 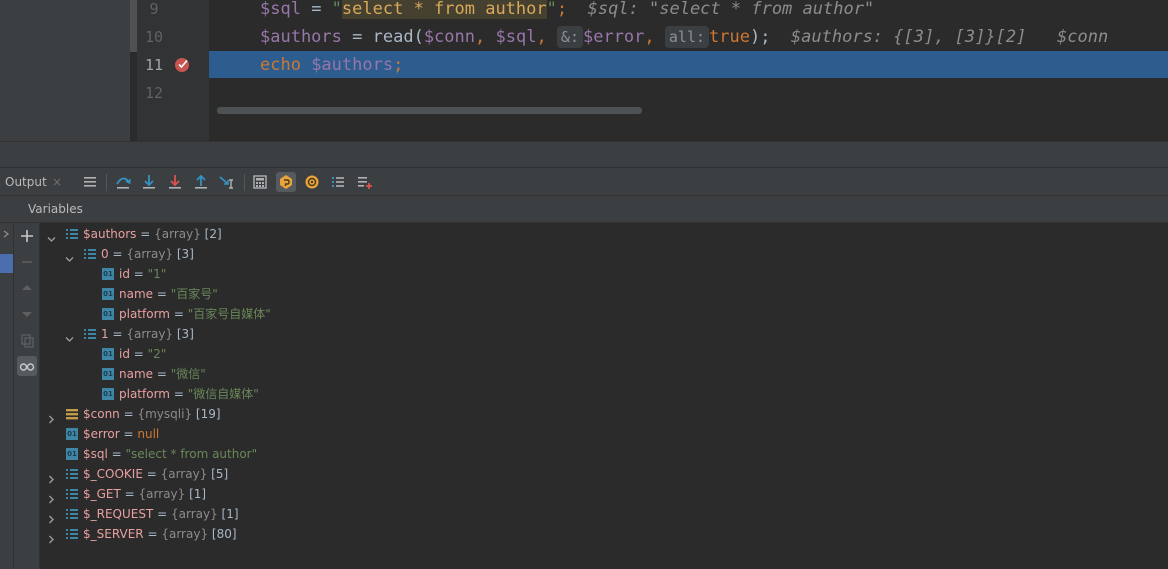 I want to click on variable-count: [80], so click(x=222, y=534).